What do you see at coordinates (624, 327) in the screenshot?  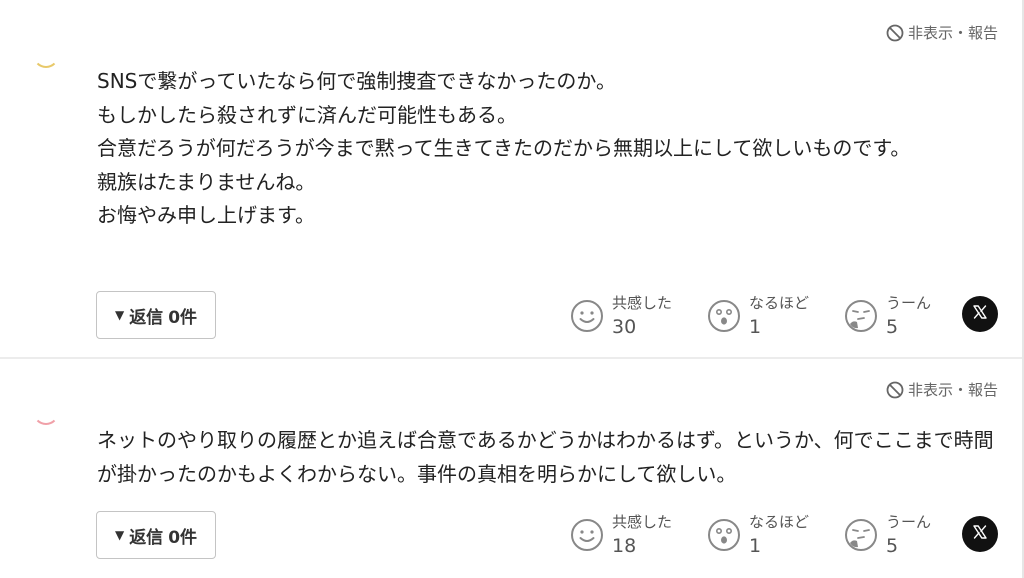 I see `reaction-count: 30` at bounding box center [624, 327].